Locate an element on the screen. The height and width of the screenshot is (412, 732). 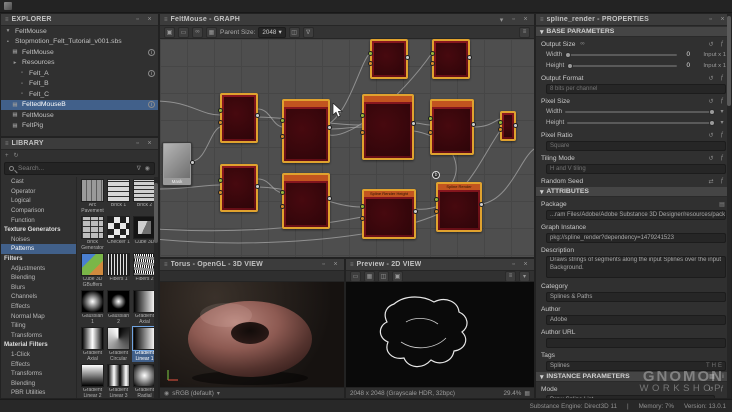
height-slider is located at coordinates (622, 65).